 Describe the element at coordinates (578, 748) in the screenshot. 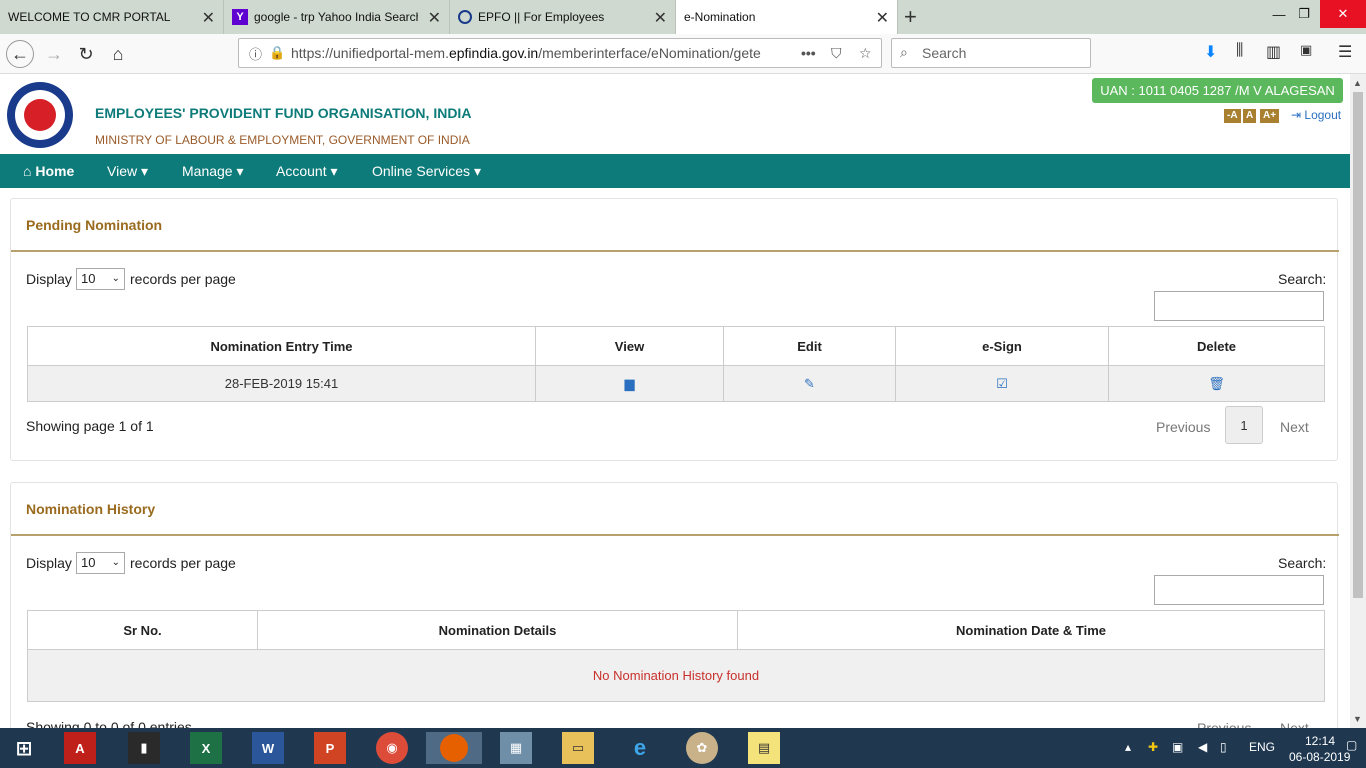

I see `file-explorer-icon: ▭` at that location.